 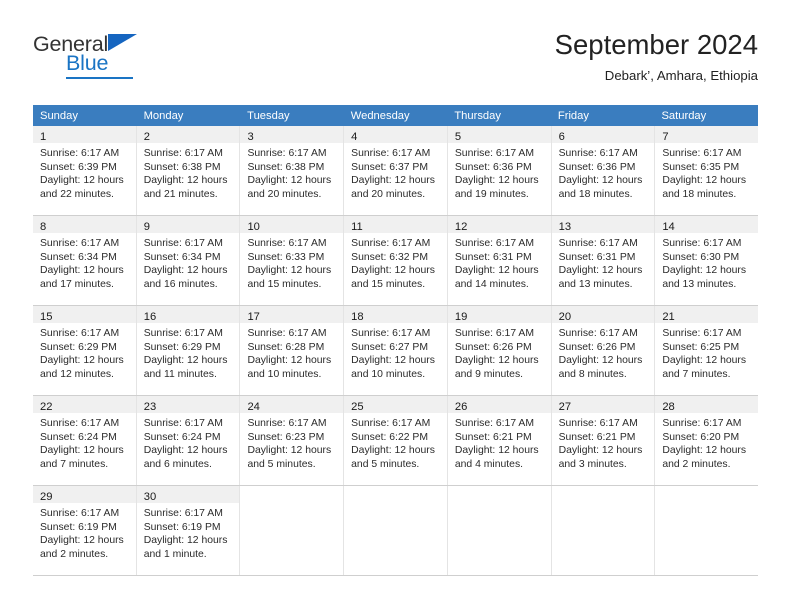 What do you see at coordinates (188, 314) in the screenshot?
I see `day-number-strip: 16` at bounding box center [188, 314].